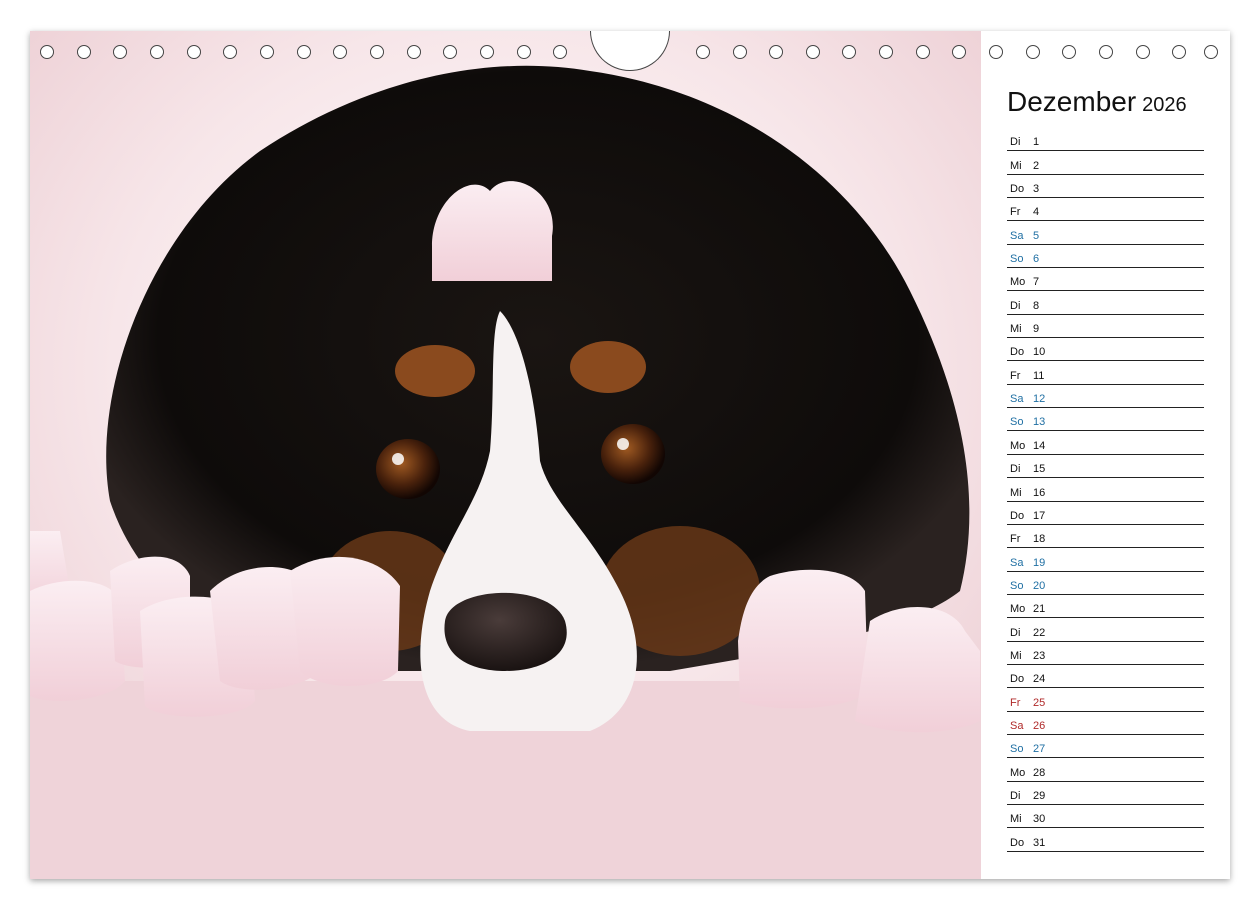  I want to click on date-number: 20, so click(1039, 585).